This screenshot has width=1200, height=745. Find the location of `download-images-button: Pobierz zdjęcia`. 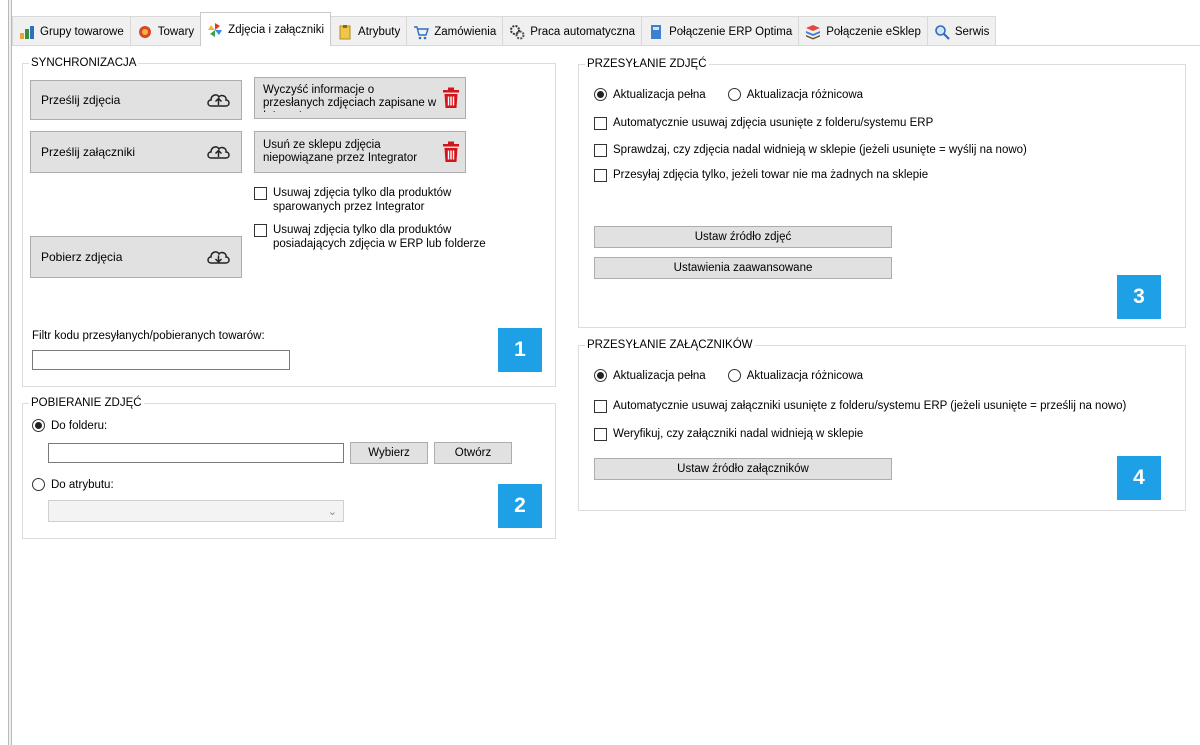

download-images-button: Pobierz zdjęcia is located at coordinates (136, 257).